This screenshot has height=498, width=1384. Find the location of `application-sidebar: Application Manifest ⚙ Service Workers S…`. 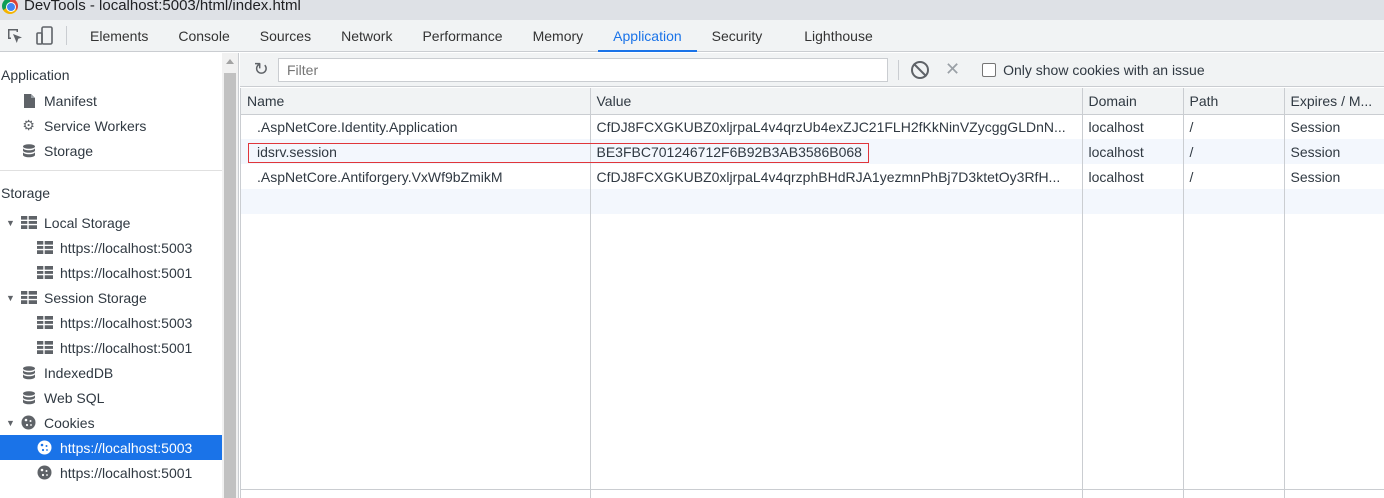

application-sidebar: Application Manifest ⚙ Service Workers S… is located at coordinates (111, 275).